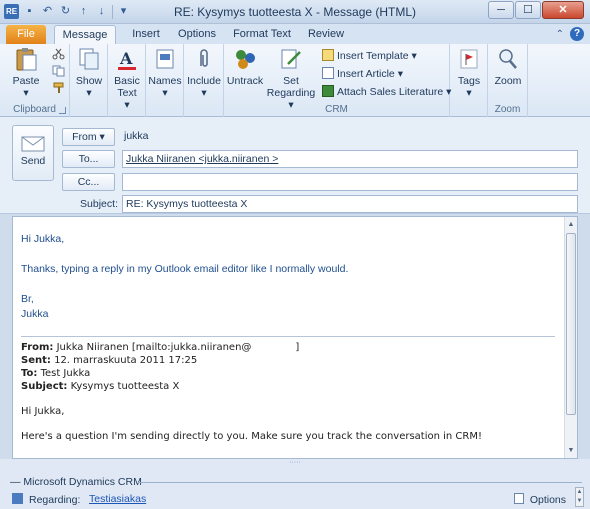 The image size is (590, 509). What do you see at coordinates (165, 72) in the screenshot?
I see `names-button: Names ▾` at bounding box center [165, 72].